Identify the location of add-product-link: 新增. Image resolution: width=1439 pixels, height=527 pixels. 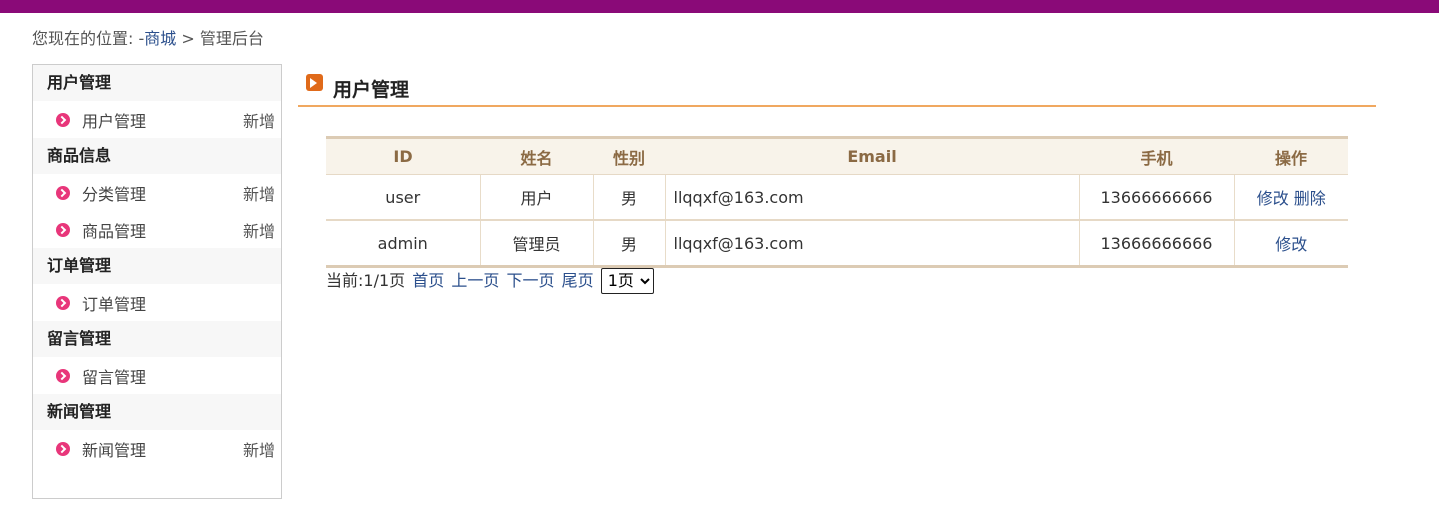
(259, 231).